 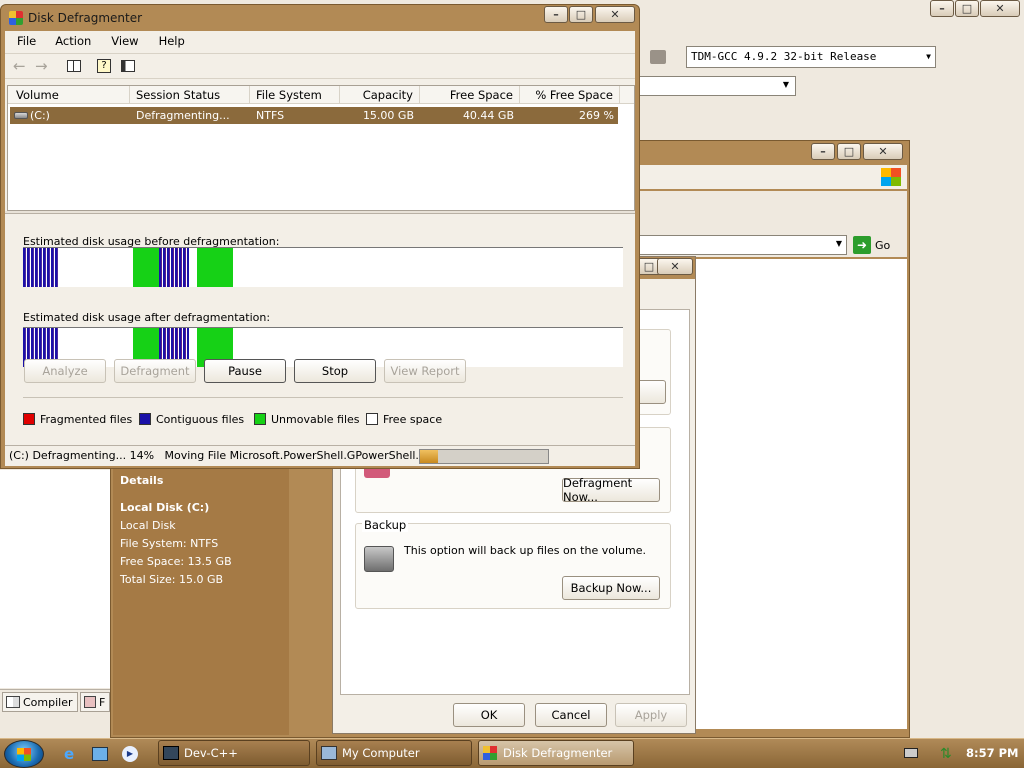 What do you see at coordinates (992, 753) in the screenshot?
I see `clock: 8:57 PM` at bounding box center [992, 753].